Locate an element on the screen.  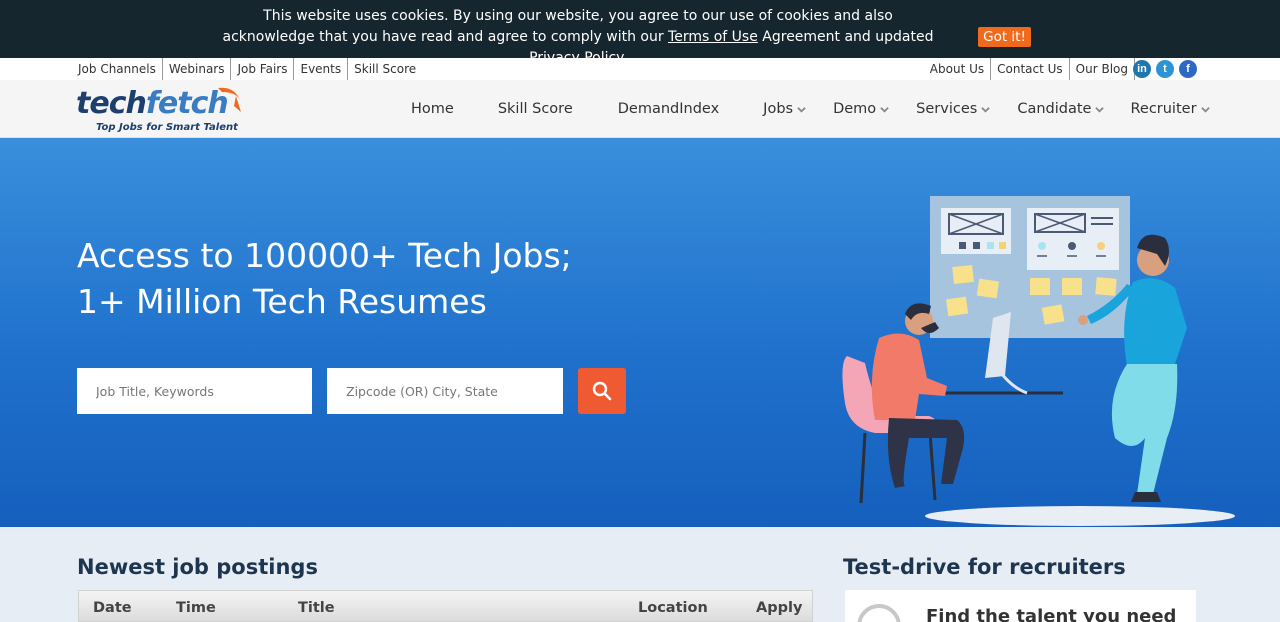
util-link-skill-score: Skill Score is located at coordinates (385, 69).